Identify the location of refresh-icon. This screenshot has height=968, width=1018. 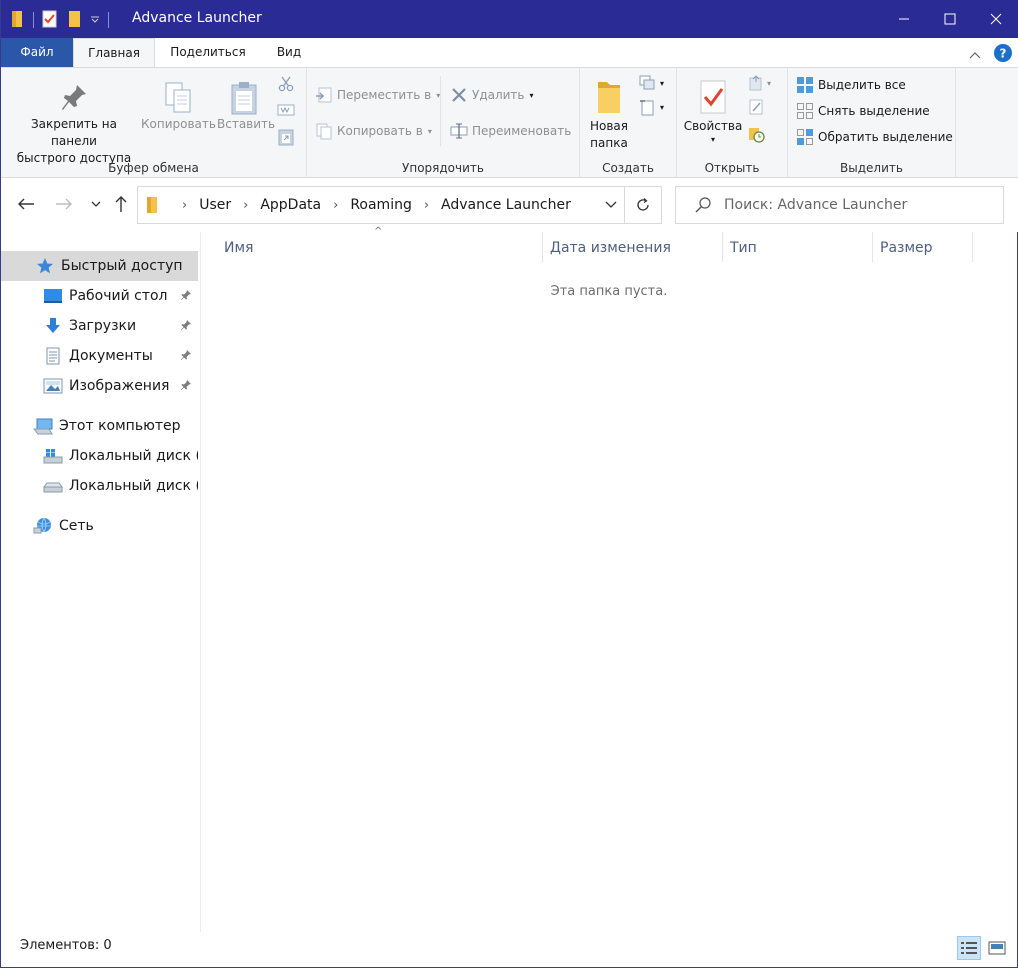
(643, 204).